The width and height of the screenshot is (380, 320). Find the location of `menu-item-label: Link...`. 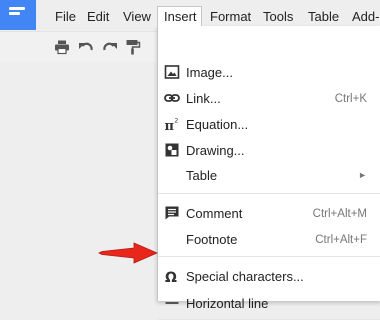

menu-item-label: Link... is located at coordinates (203, 98).